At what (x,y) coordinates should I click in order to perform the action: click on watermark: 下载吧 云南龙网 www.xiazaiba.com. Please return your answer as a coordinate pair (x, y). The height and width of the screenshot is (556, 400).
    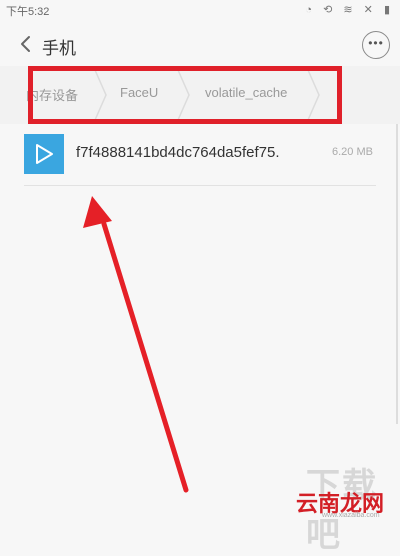
    Looking at the image, I should click on (346, 506).